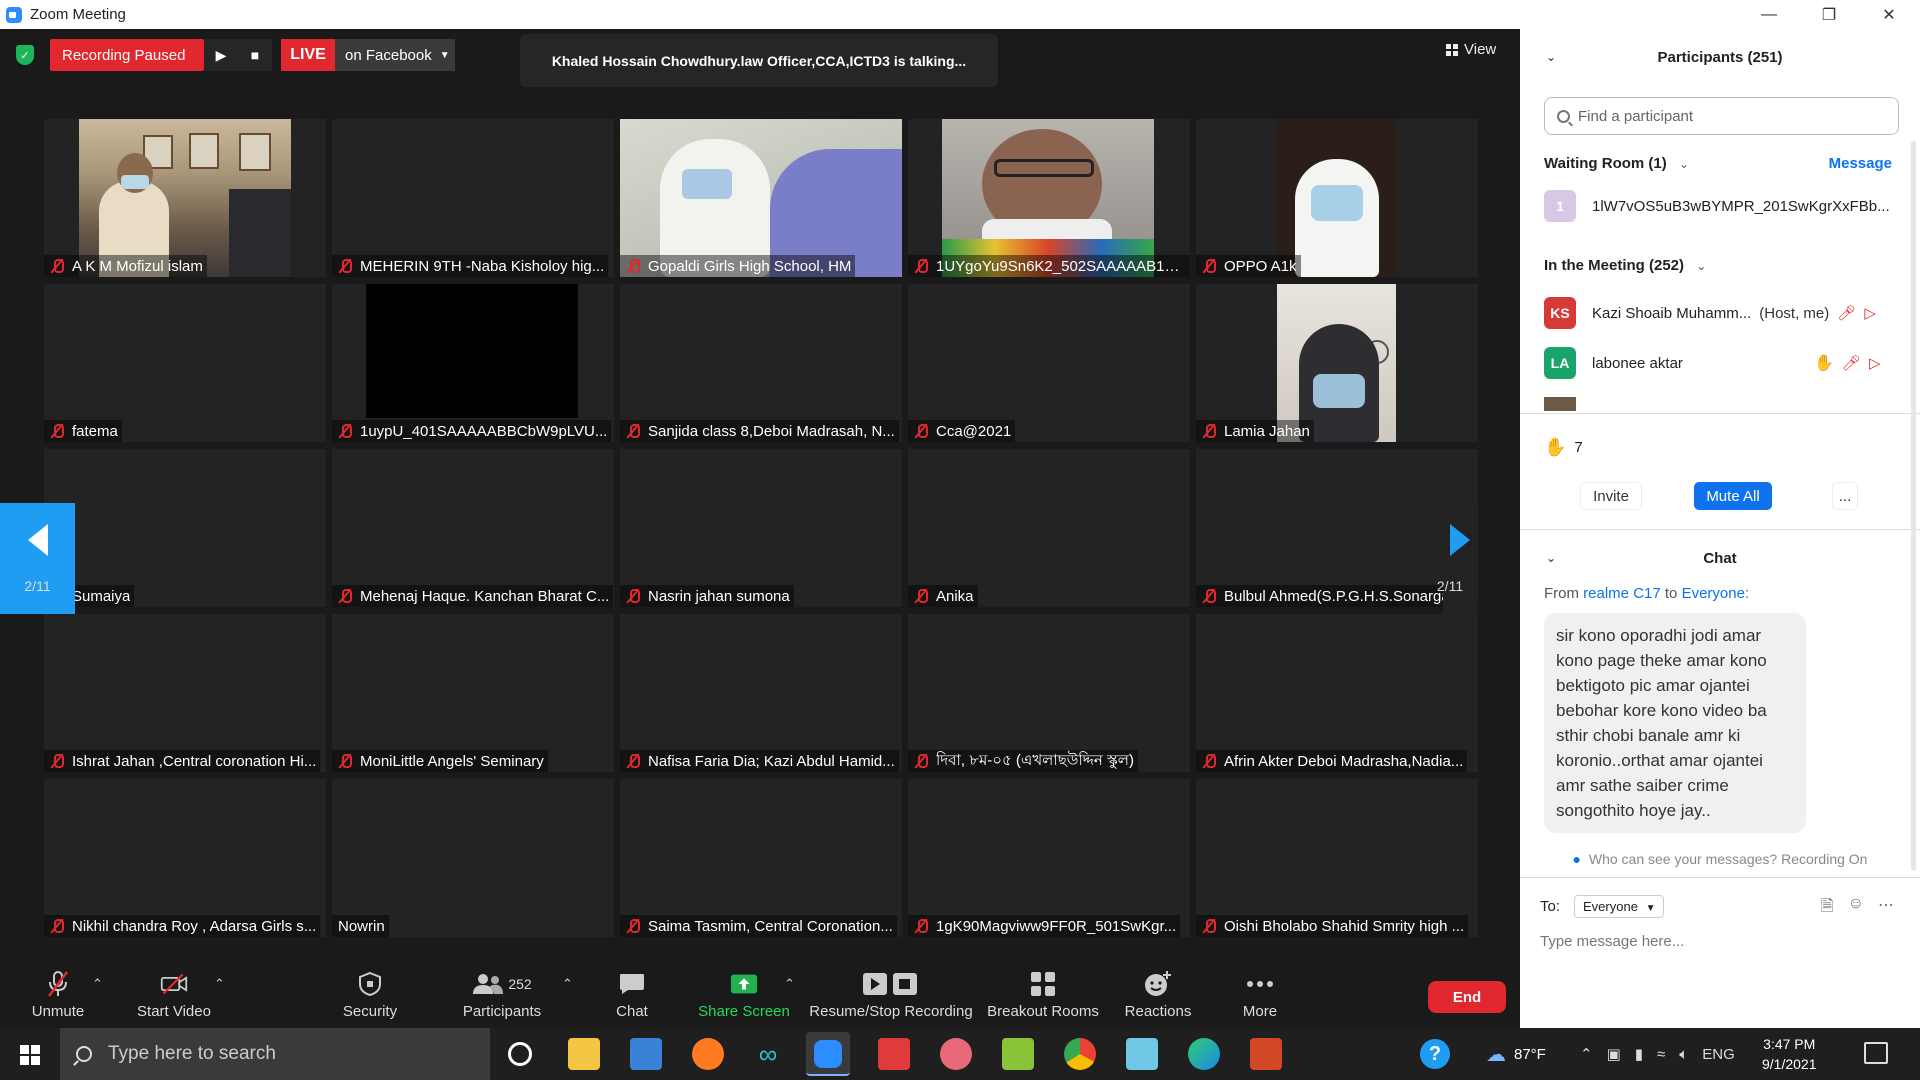 This screenshot has height=1080, width=1920. I want to click on collapse-participants-chevron-icon: ⌄, so click(1551, 57).